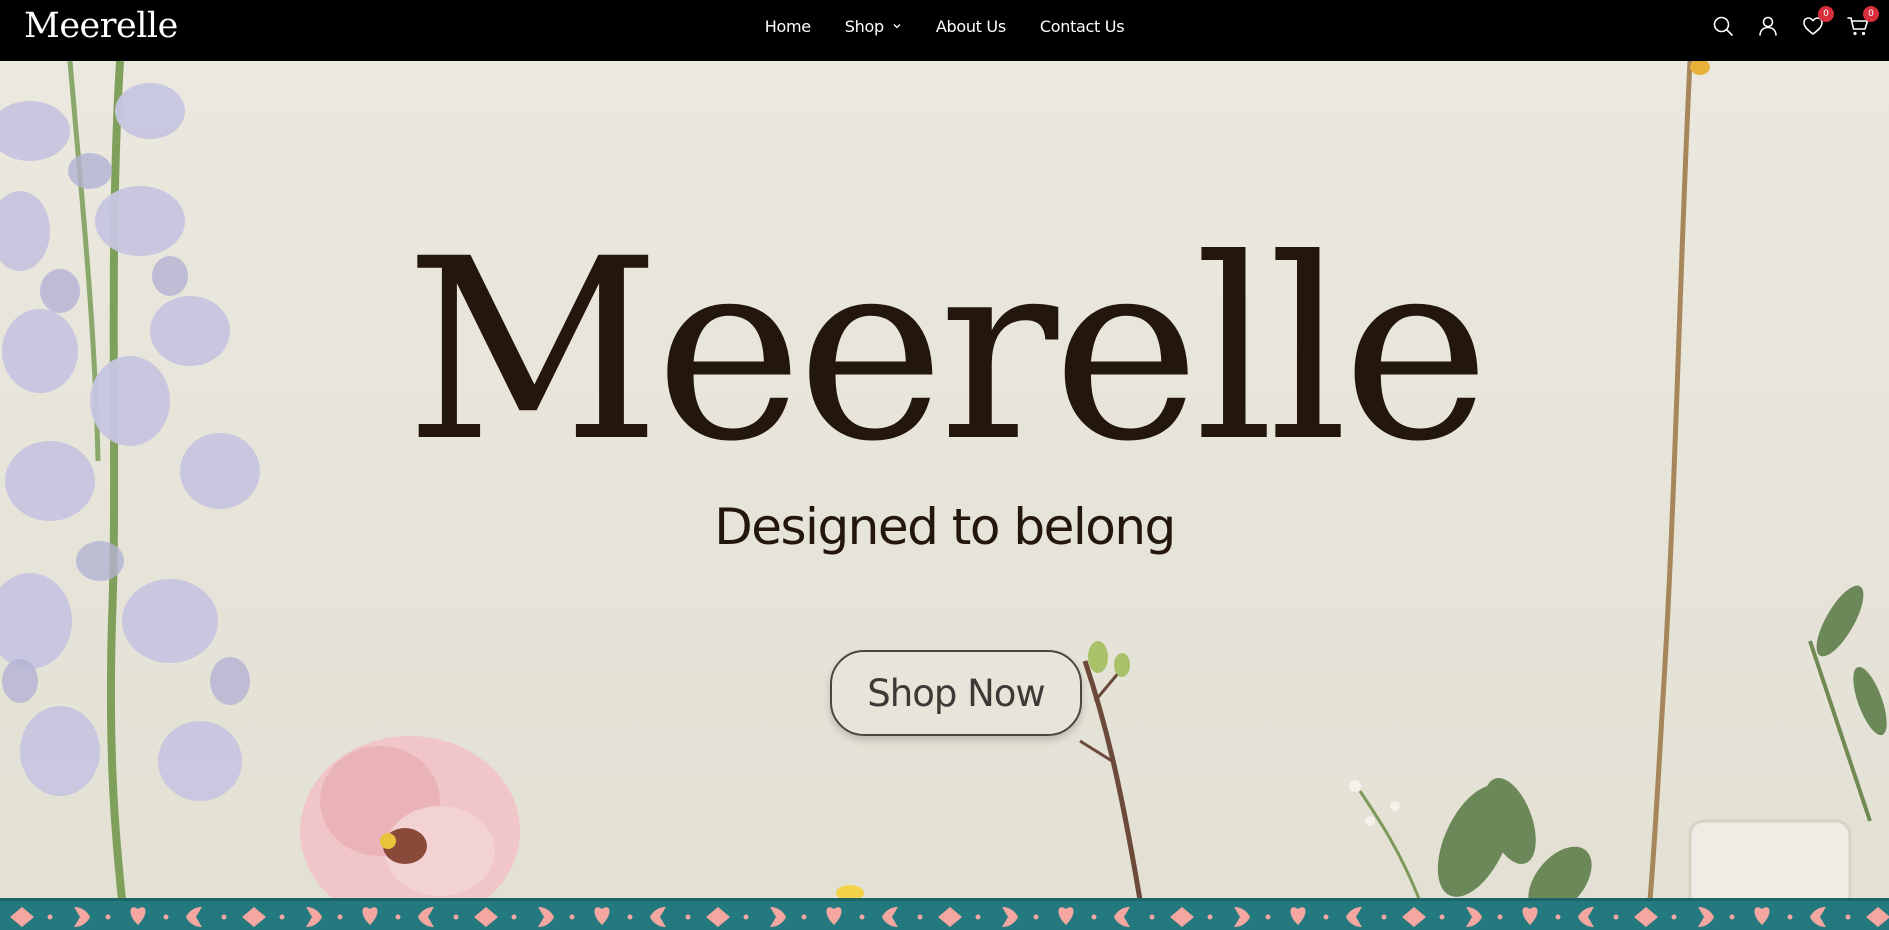 The height and width of the screenshot is (930, 1889). Describe the element at coordinates (1871, 14) in the screenshot. I see `cart-count-badge: 0` at that location.